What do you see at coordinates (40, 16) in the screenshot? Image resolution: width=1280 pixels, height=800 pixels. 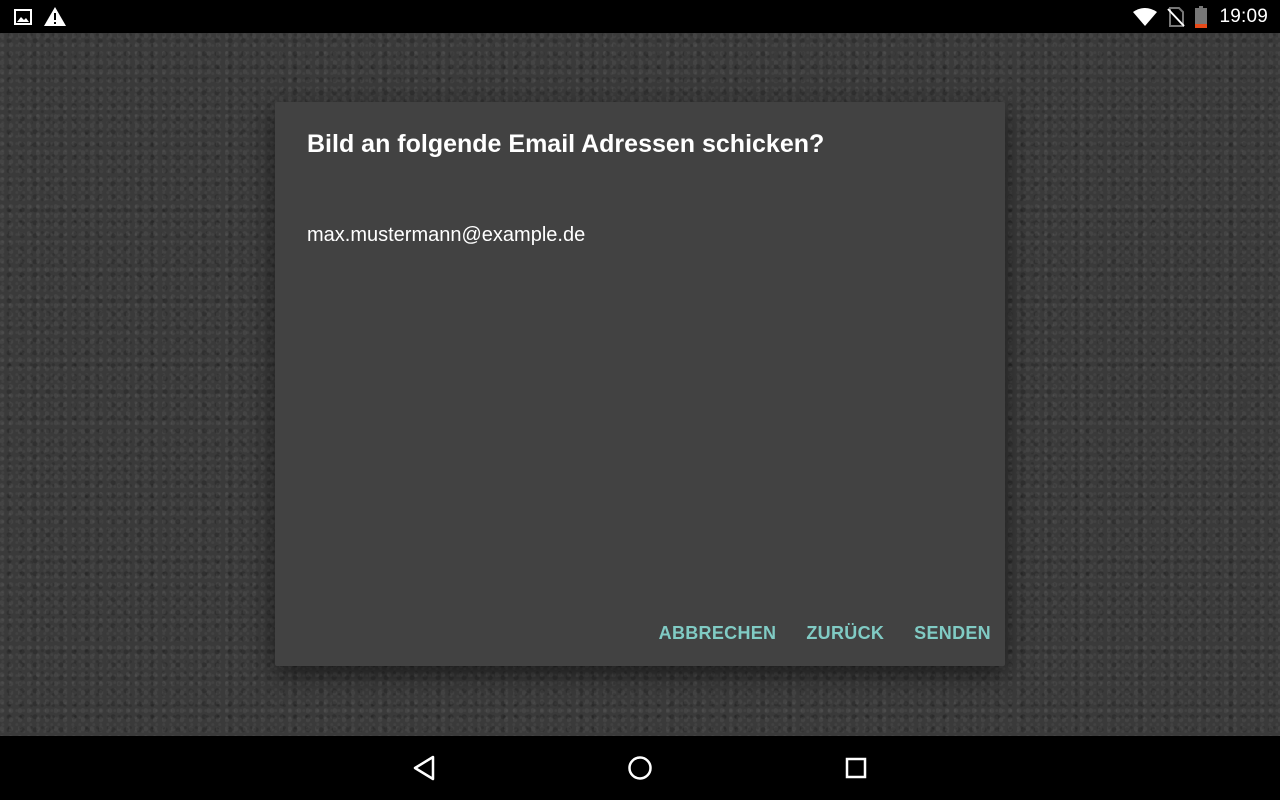 I see `notification-icons` at bounding box center [40, 16].